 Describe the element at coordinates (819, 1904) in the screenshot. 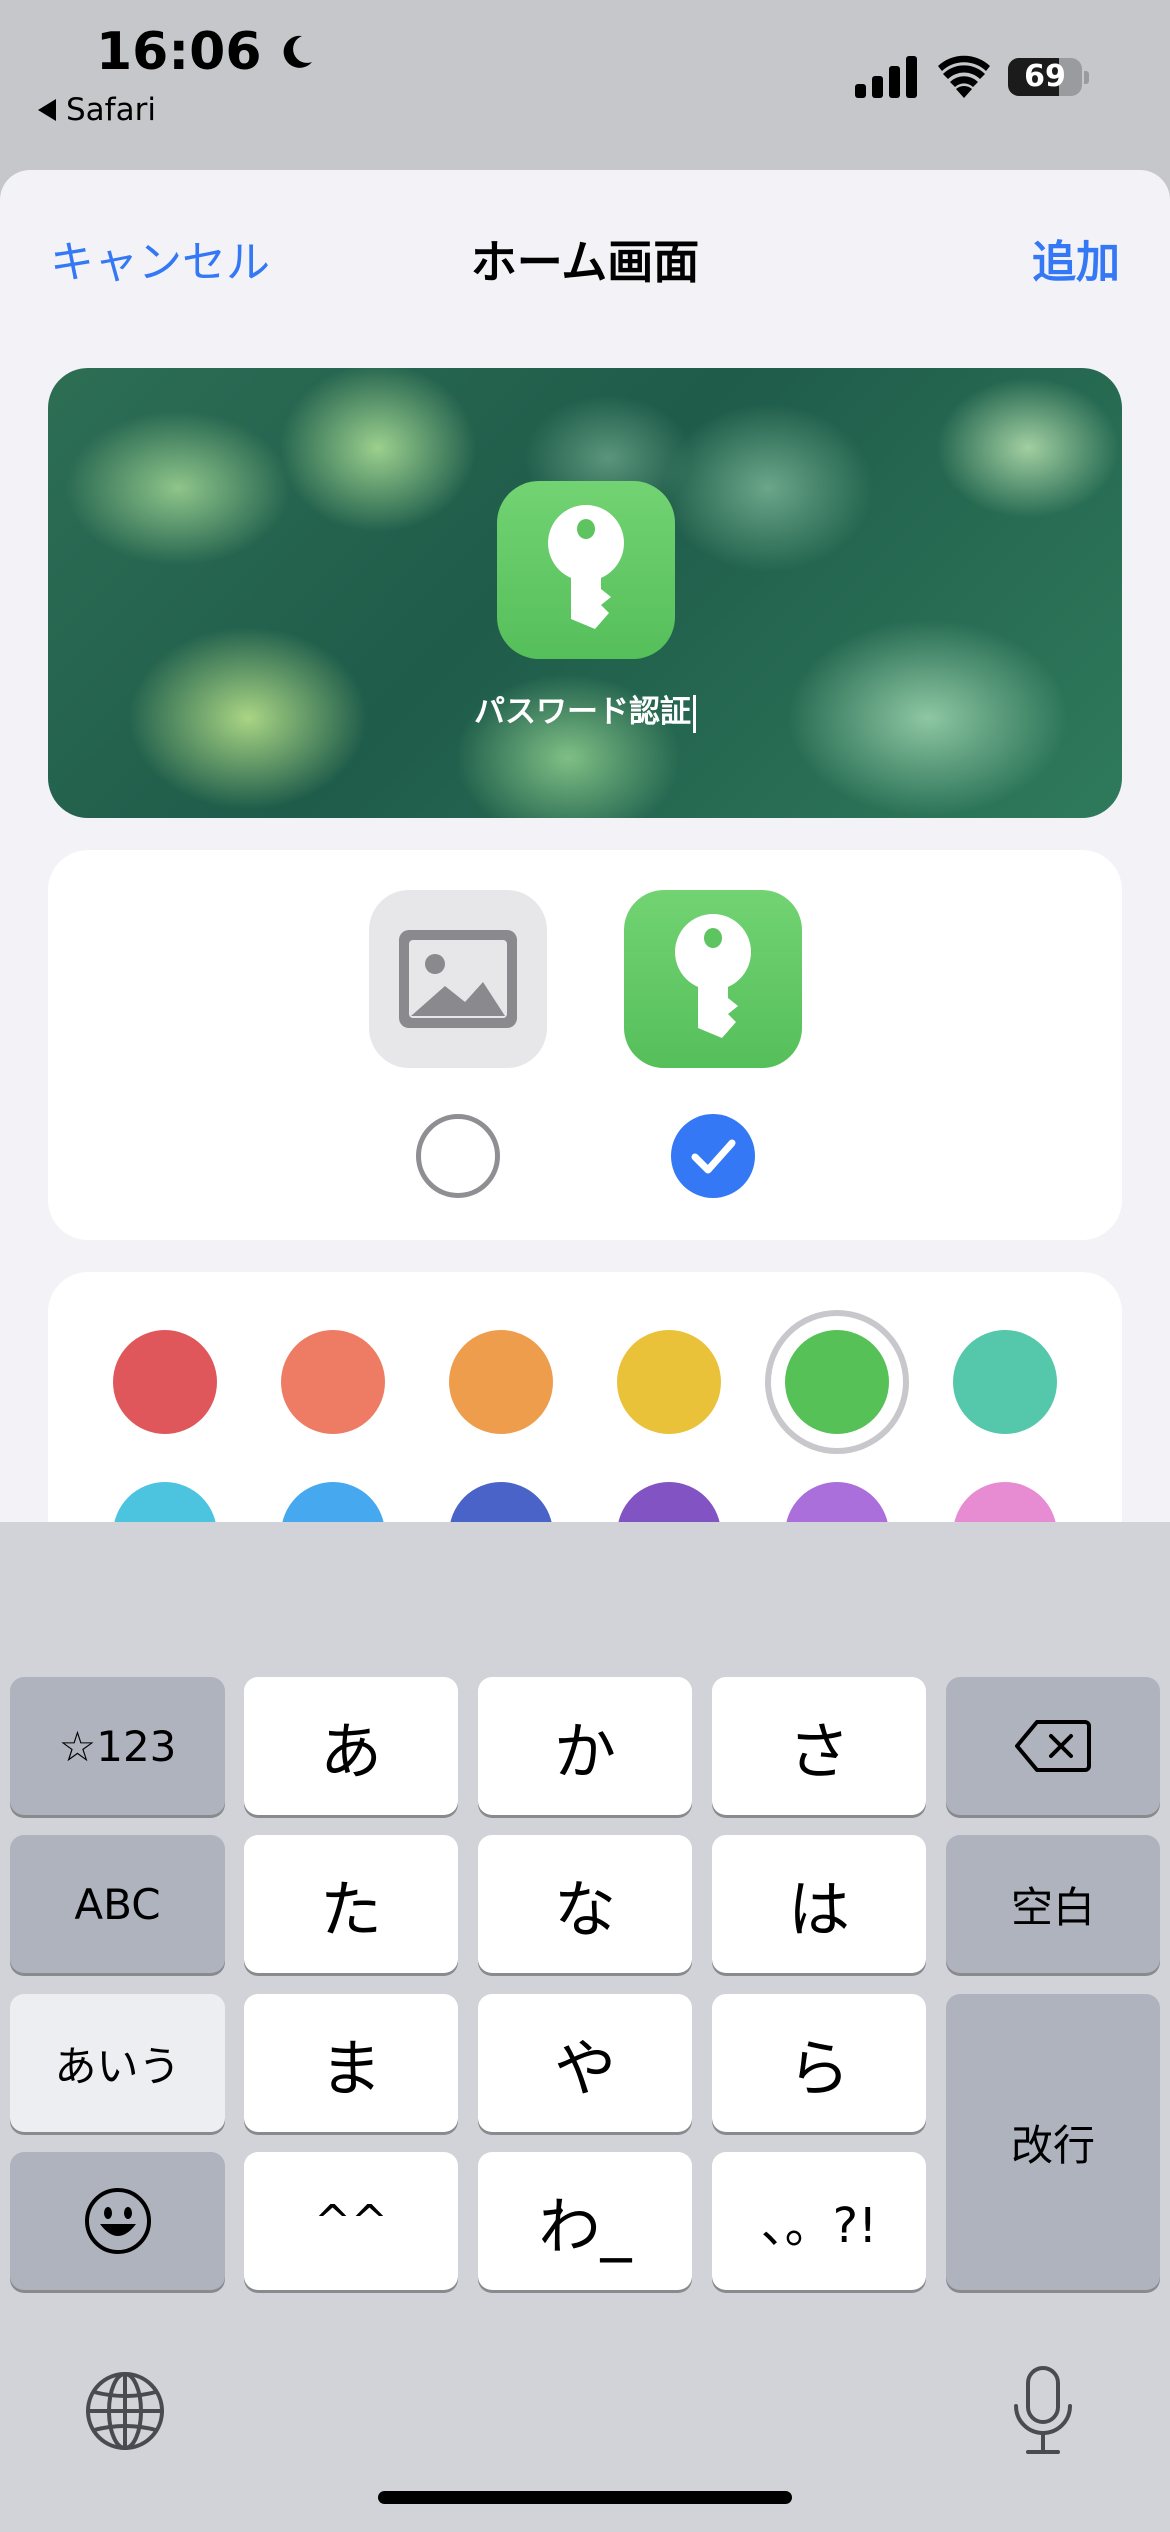

I see `key-ha: は` at that location.